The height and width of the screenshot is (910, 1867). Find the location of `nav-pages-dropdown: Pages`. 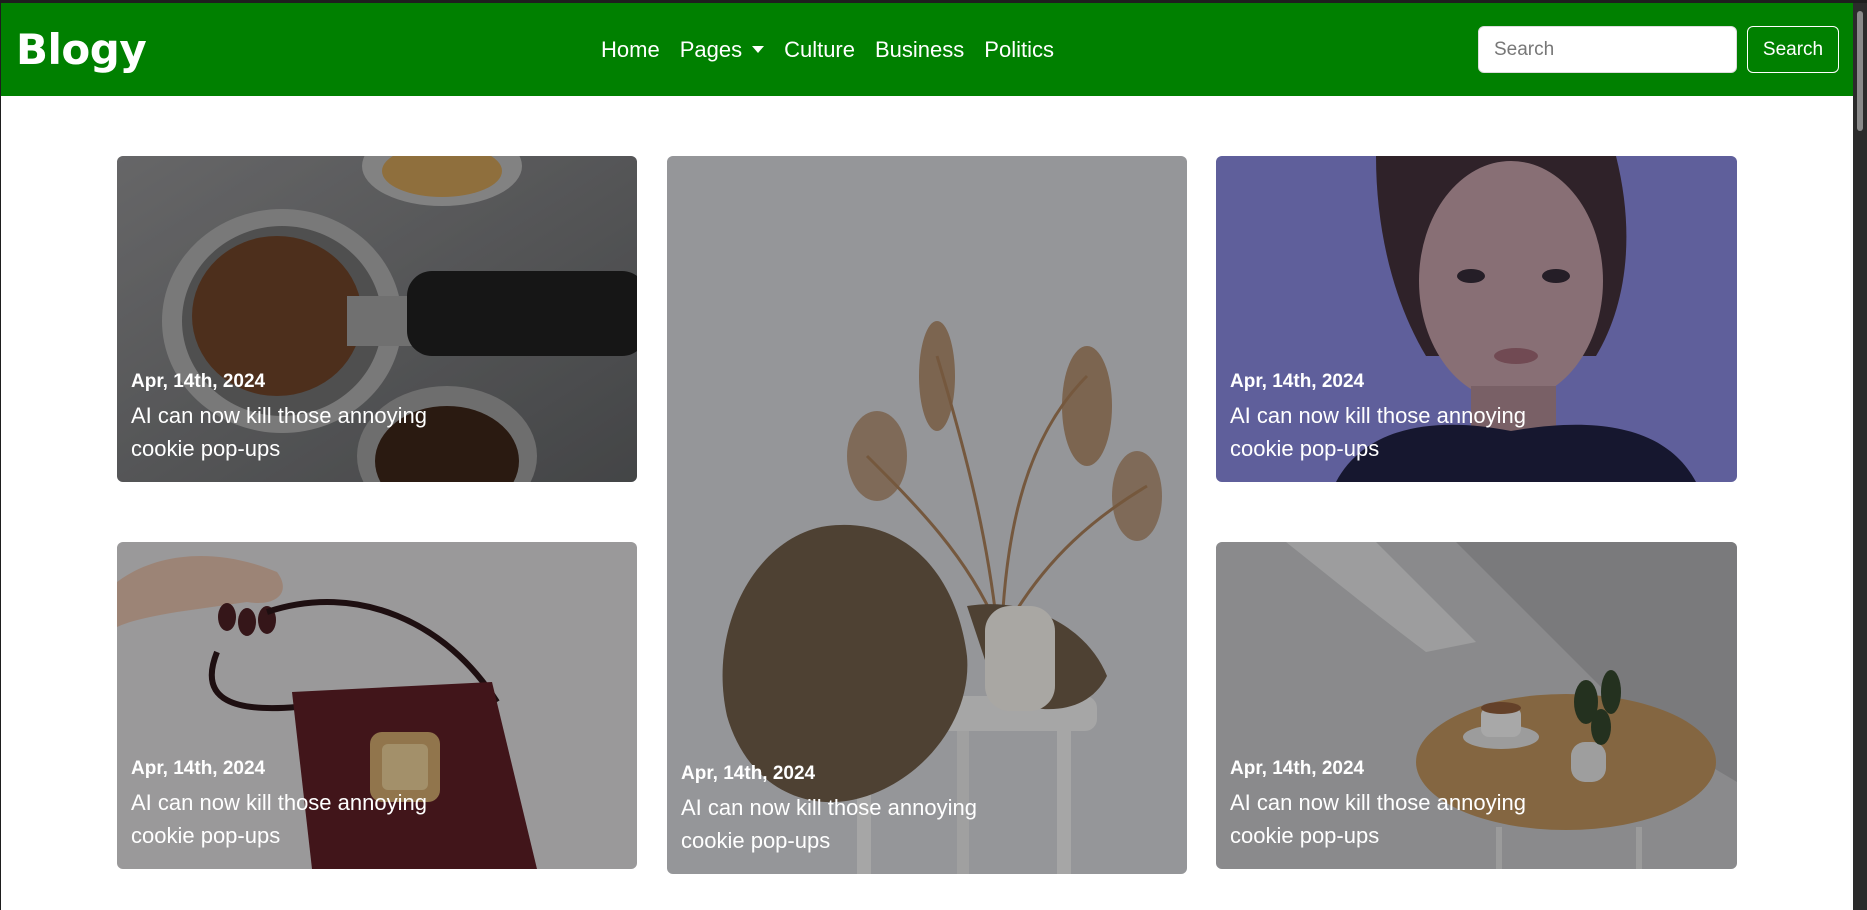

nav-pages-dropdown: Pages is located at coordinates (722, 50).